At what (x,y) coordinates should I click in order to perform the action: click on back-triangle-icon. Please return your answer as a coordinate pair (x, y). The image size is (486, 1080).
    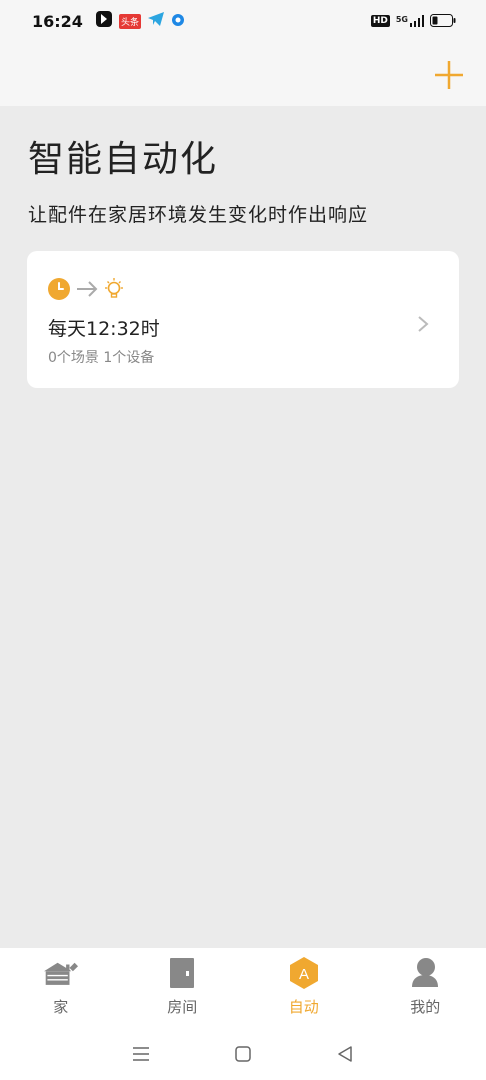
    Looking at the image, I should click on (345, 1054).